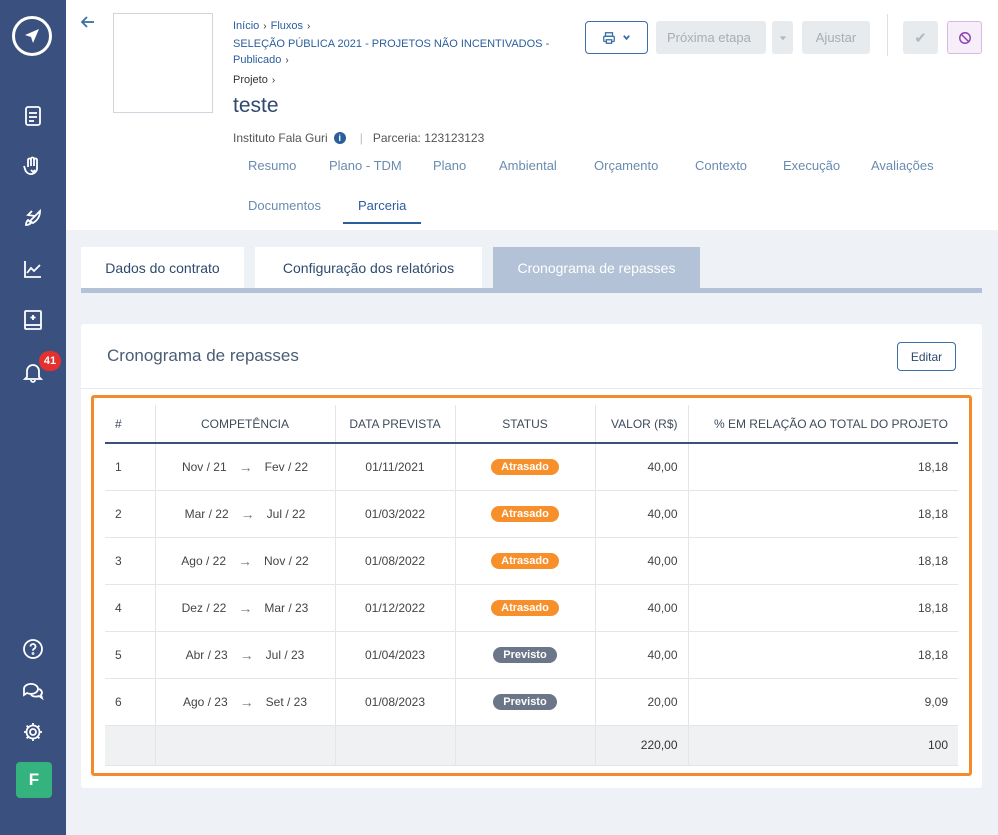 This screenshot has width=998, height=835. I want to click on date-cell: 01/12/2022, so click(394, 608).